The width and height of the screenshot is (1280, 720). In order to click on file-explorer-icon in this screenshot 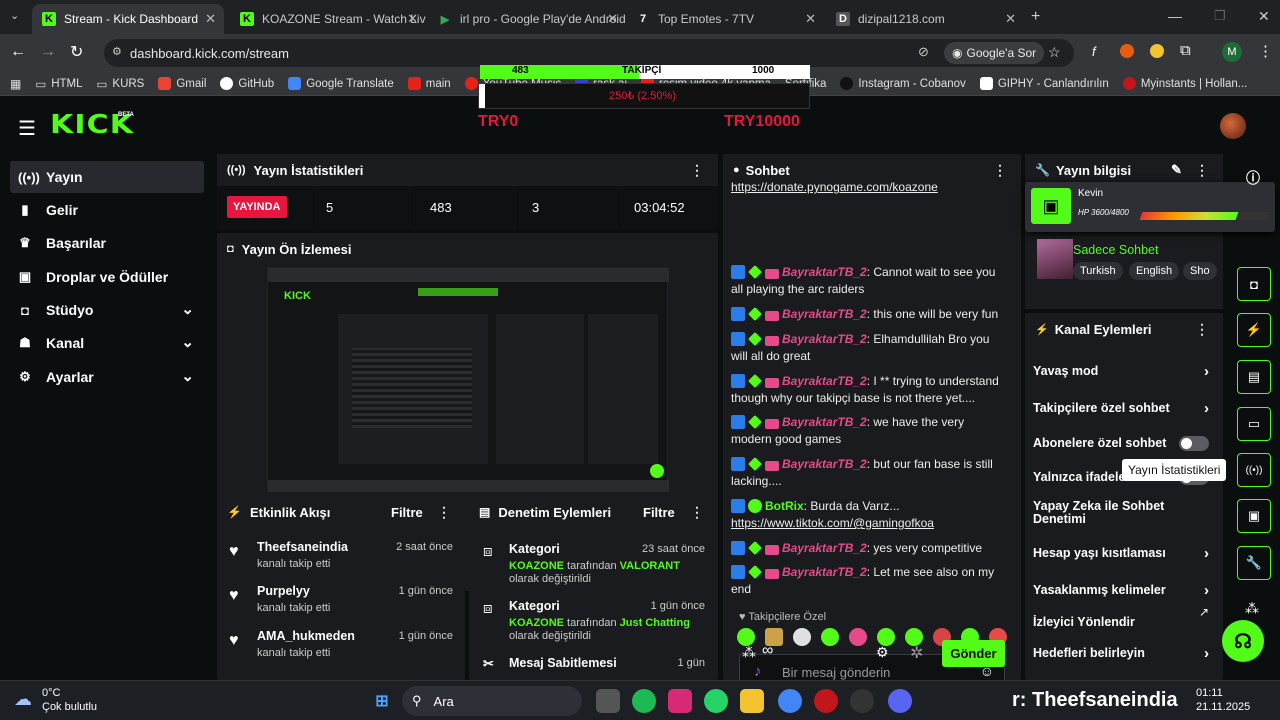, I will do `click(752, 701)`.